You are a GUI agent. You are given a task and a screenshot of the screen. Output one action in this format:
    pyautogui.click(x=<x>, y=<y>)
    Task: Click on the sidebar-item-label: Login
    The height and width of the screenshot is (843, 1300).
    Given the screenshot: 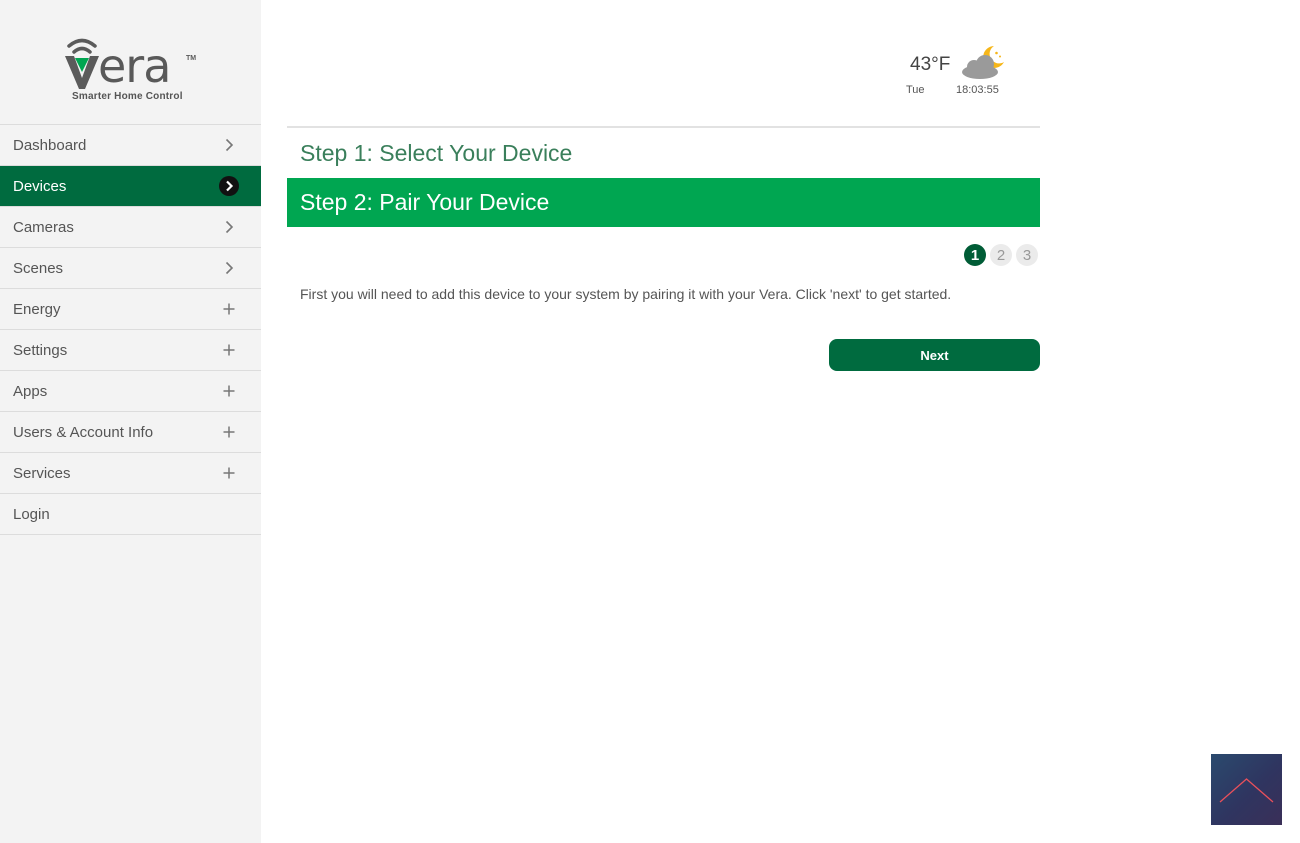 What is the action you would take?
    pyautogui.click(x=31, y=514)
    